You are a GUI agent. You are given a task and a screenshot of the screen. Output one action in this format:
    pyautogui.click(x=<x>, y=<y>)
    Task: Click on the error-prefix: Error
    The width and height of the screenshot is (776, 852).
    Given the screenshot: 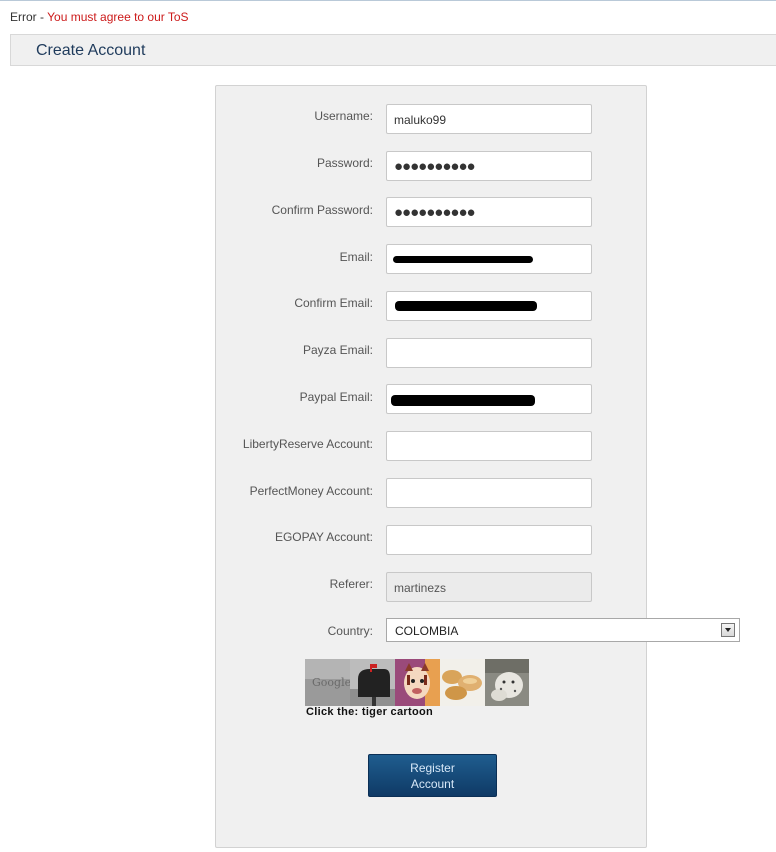 What is the action you would take?
    pyautogui.click(x=23, y=17)
    